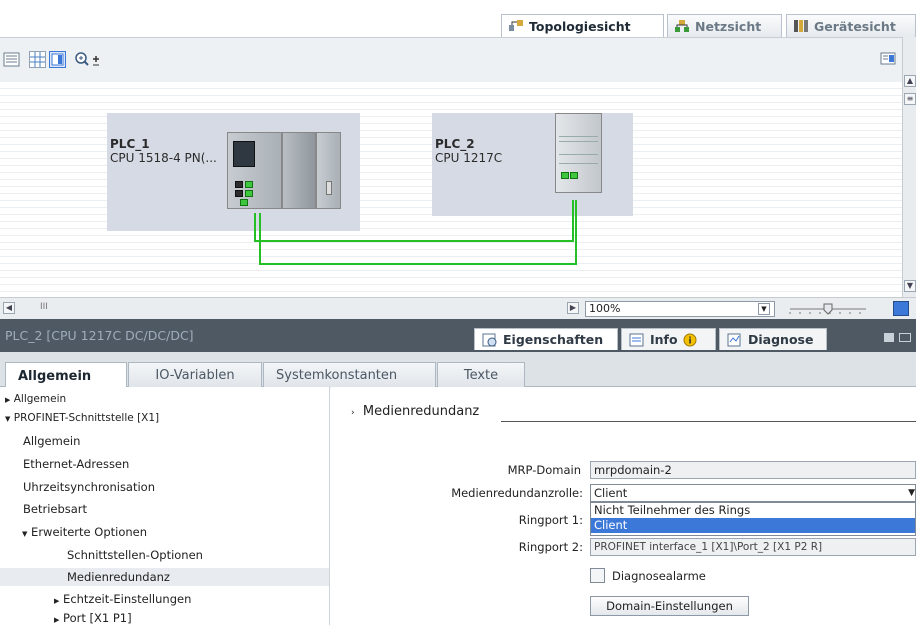 This screenshot has width=916, height=629. What do you see at coordinates (550, 520) in the screenshot?
I see `ringport-1-label: Ringport 1:` at bounding box center [550, 520].